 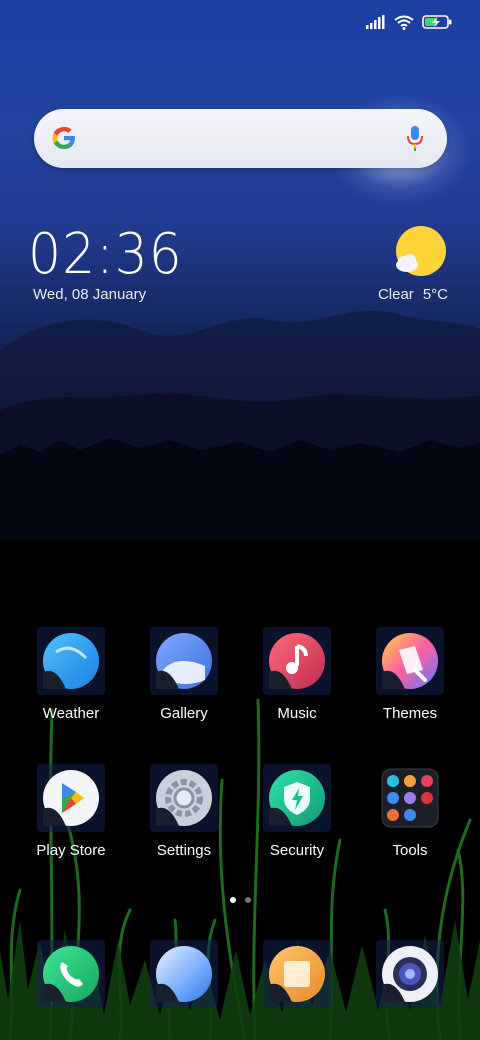 I want to click on app-security: Security, so click(x=297, y=819).